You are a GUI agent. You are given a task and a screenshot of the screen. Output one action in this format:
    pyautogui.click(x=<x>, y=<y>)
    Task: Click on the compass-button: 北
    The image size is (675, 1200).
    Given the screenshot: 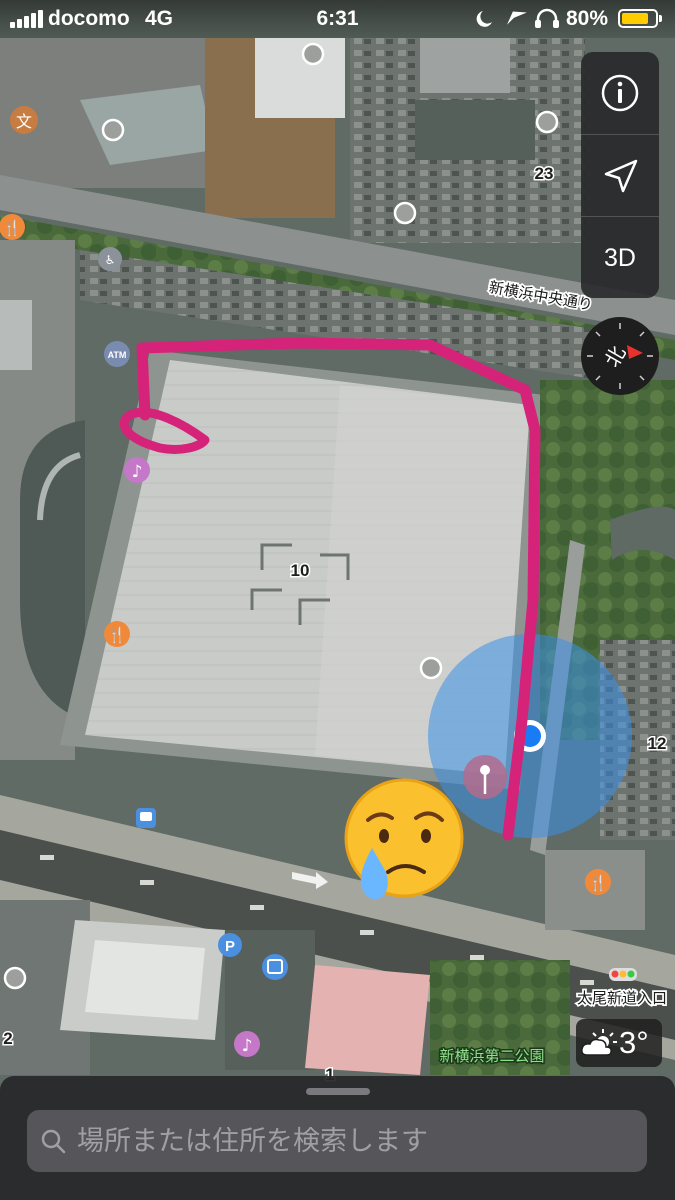 What is the action you would take?
    pyautogui.click(x=620, y=356)
    